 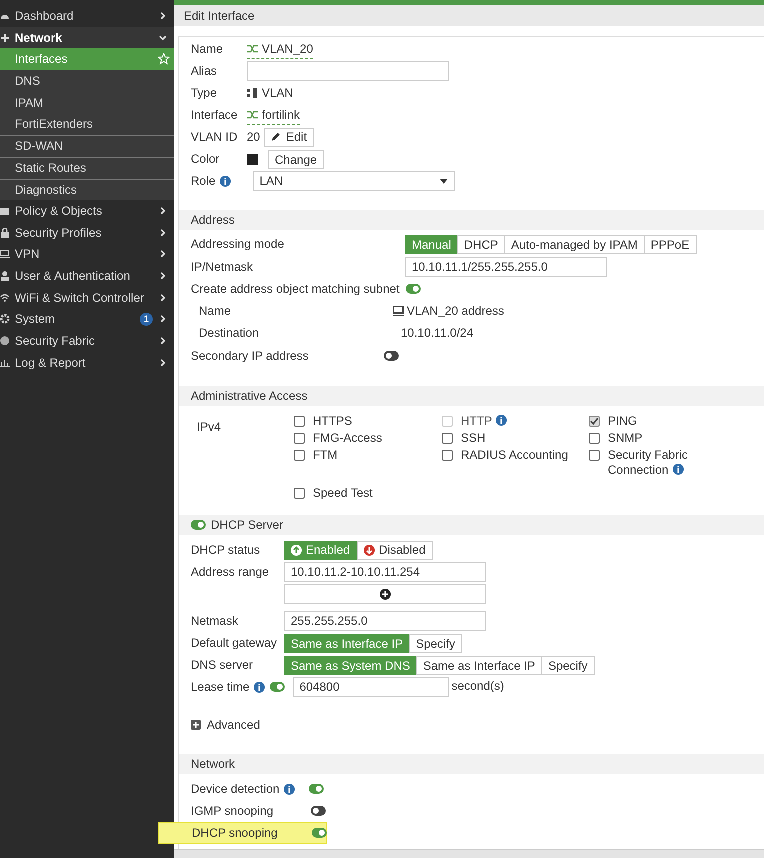 I want to click on field-label: Interface, so click(x=215, y=115).